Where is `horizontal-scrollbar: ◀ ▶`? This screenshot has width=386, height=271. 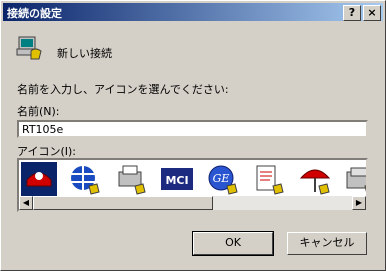
horizontal-scrollbar: ◀ ▶ is located at coordinates (192, 203).